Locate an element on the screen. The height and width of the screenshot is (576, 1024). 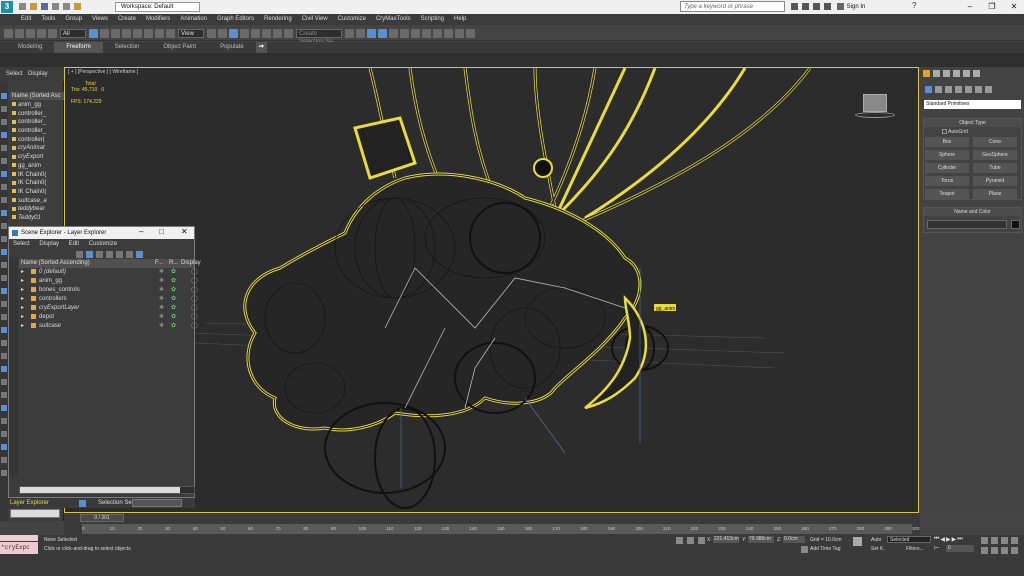
create-layer-icon is located at coordinates (99, 254).